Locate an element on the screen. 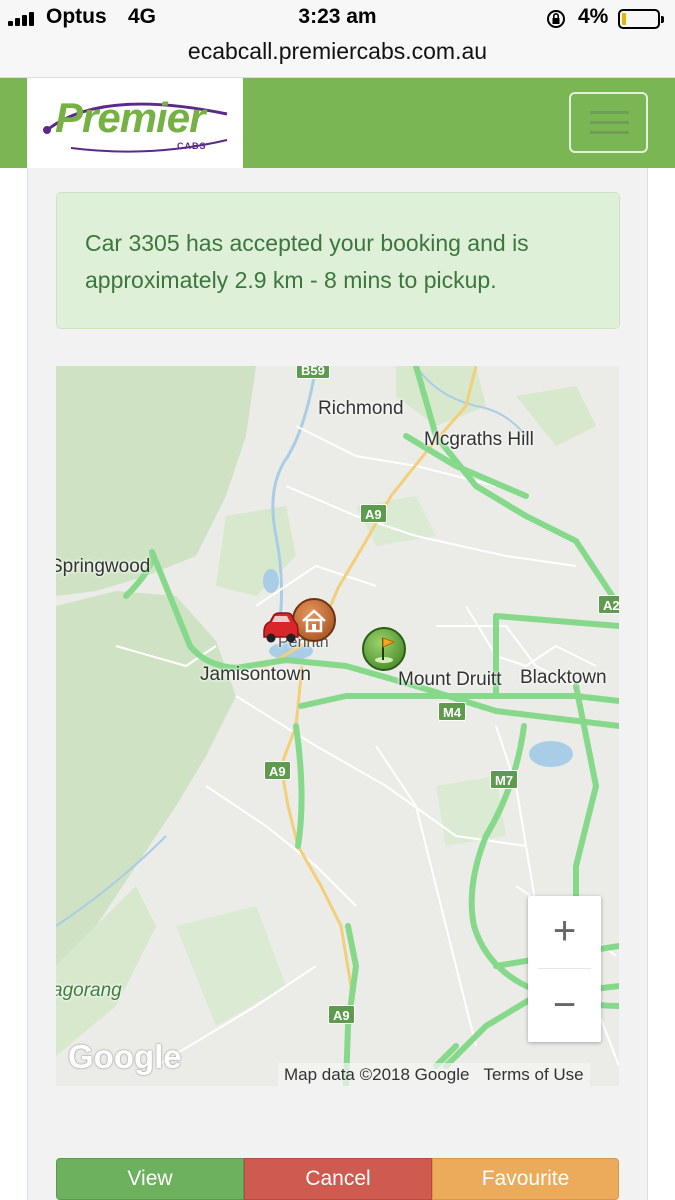 Image resolution: width=675 pixels, height=1200 pixels. premier-cabs-logo: Premier CABS is located at coordinates (135, 123).